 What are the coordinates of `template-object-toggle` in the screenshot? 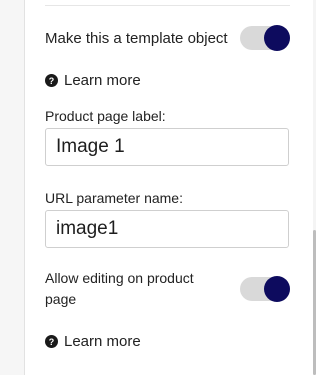 It's located at (265, 38).